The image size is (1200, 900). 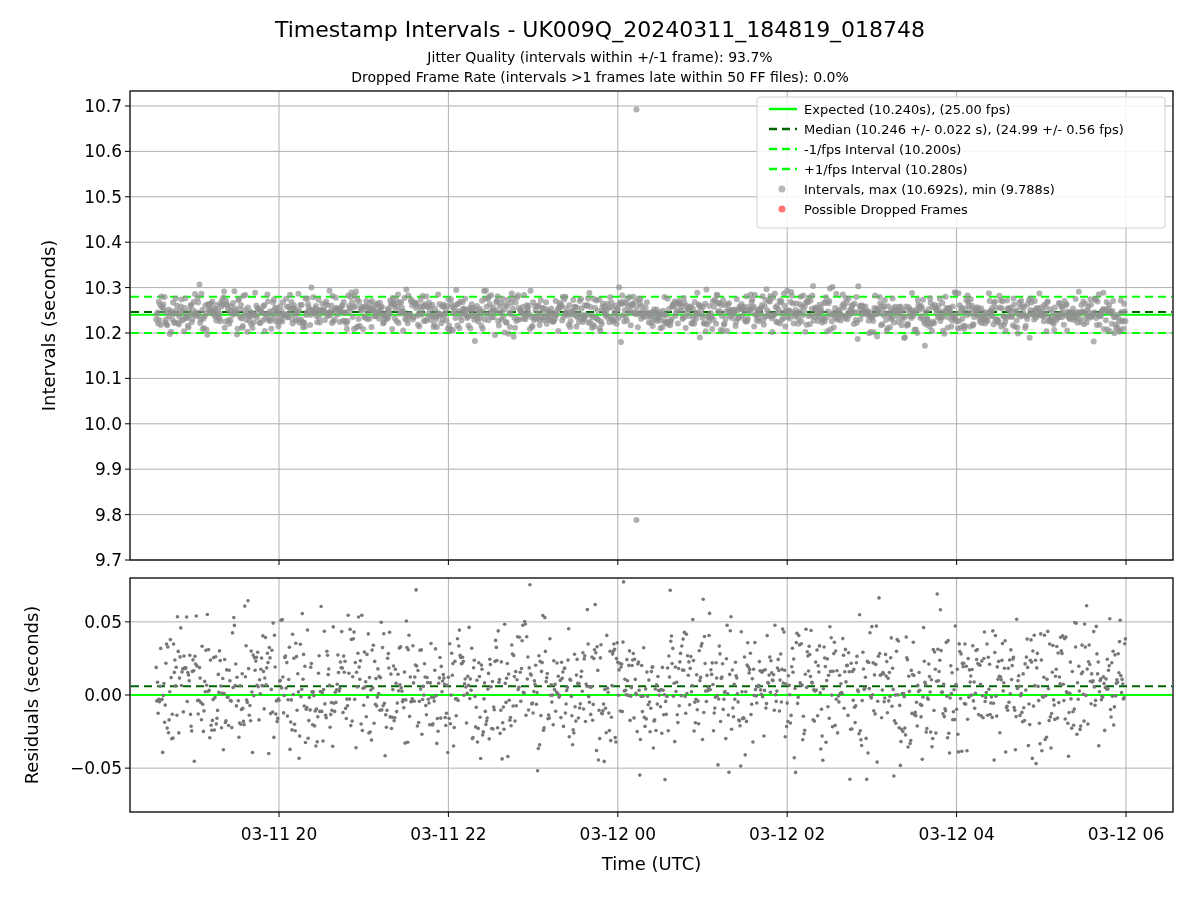 I want to click on legend-label: Intervals, max (10.692s), min (9.788s), so click(x=929, y=189).